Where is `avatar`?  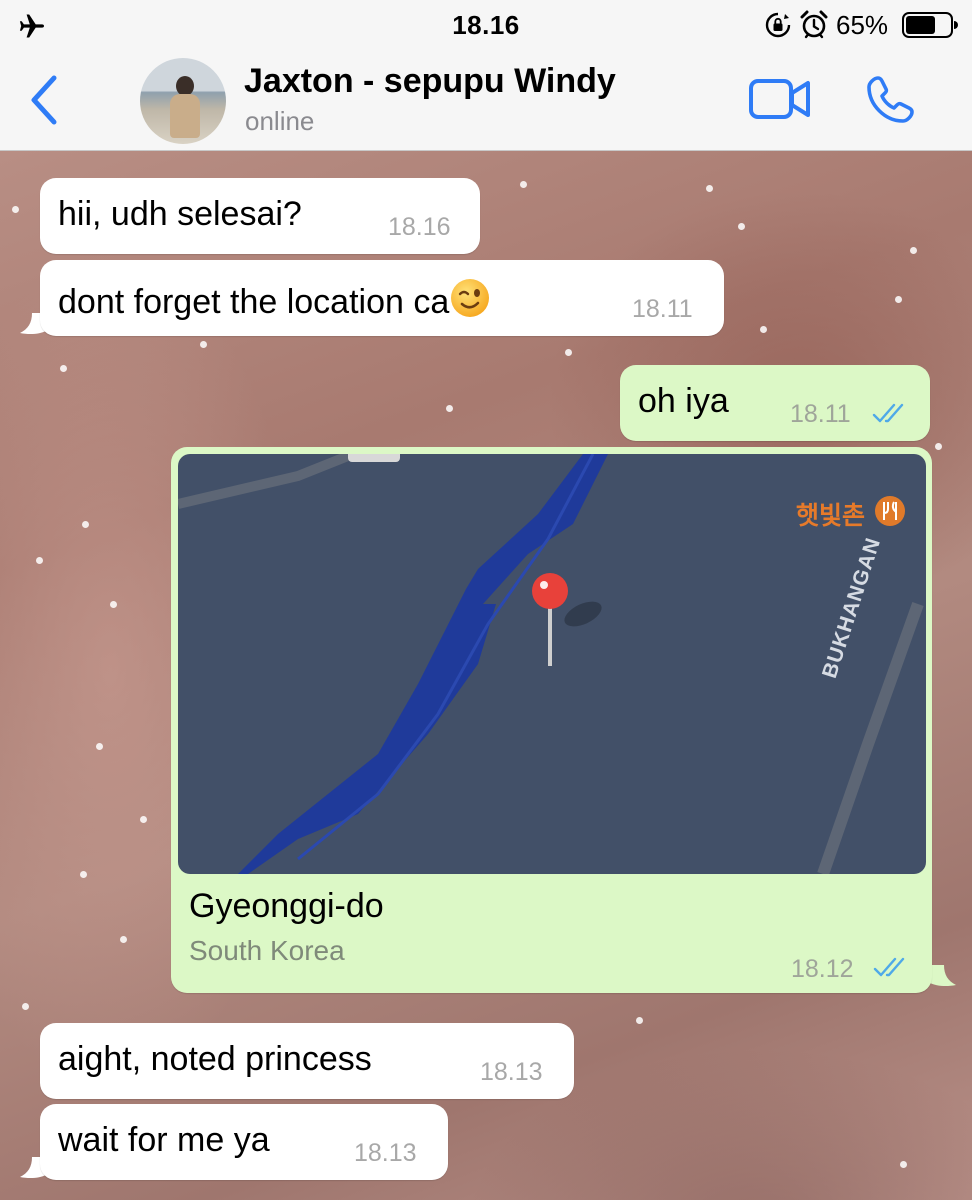 avatar is located at coordinates (183, 101).